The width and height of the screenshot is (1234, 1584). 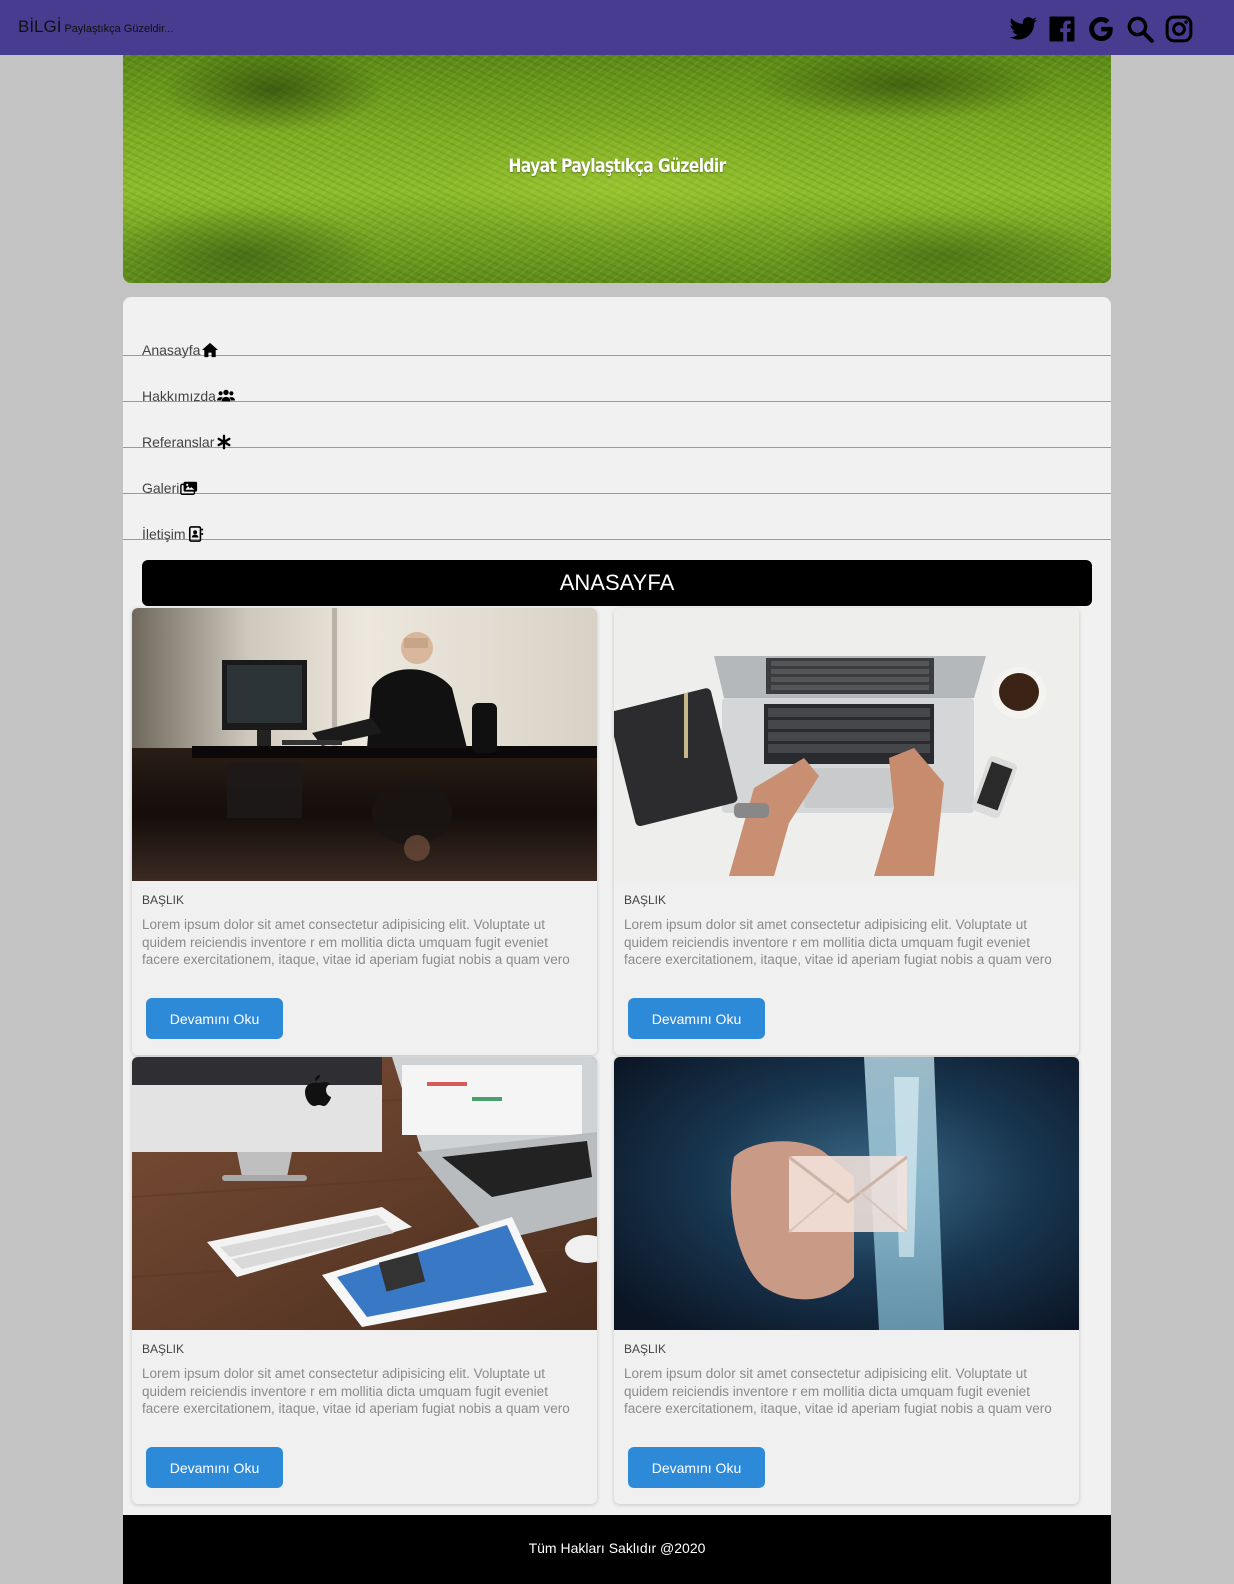 I want to click on hero-title: Hayat Paylaştıkça Güzeldir, so click(x=617, y=166).